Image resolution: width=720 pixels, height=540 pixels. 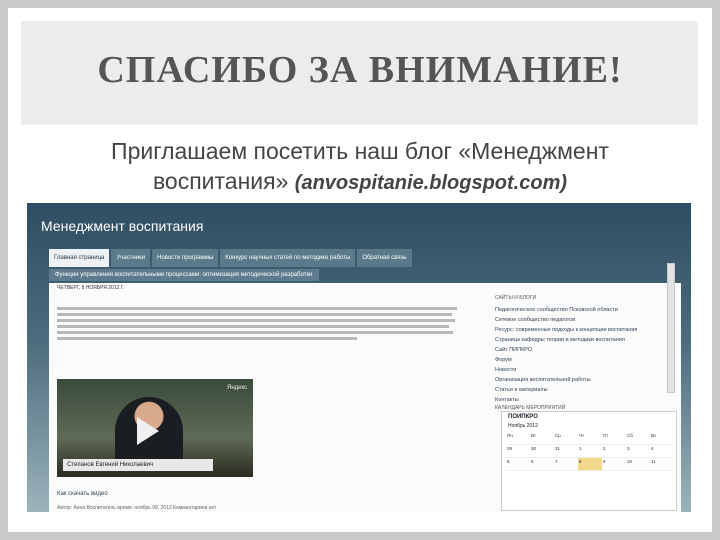 I want to click on sidebar-link: Сайт ПИПКРО, so click(x=585, y=350).